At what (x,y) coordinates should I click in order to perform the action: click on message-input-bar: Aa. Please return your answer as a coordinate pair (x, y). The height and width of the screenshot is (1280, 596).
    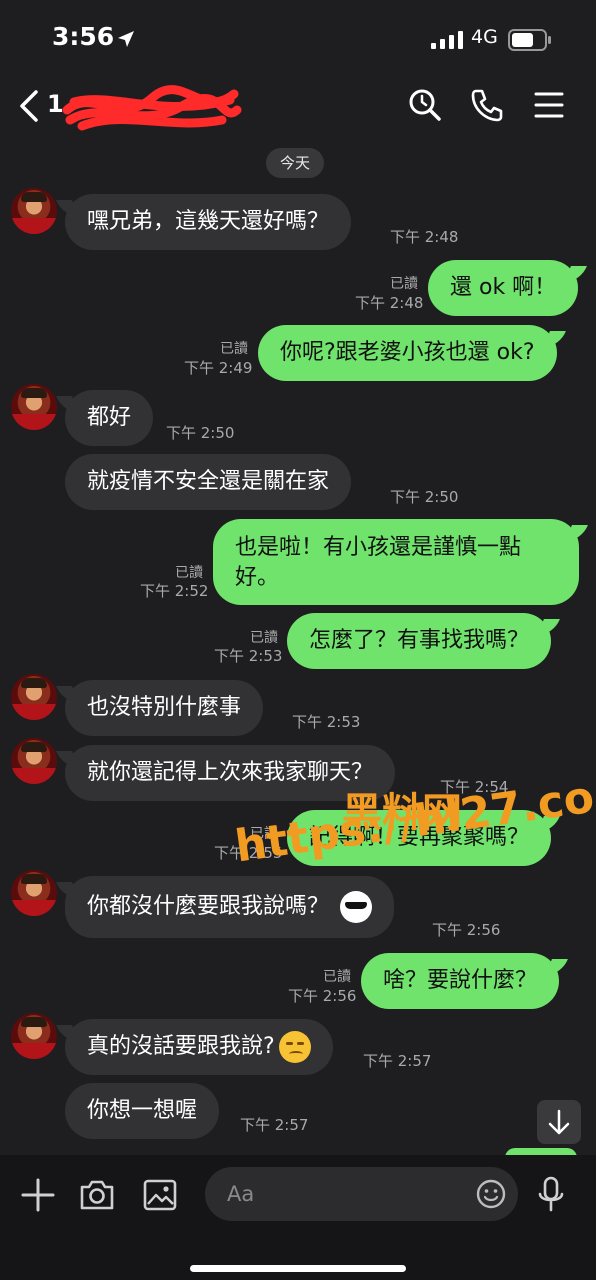
    Looking at the image, I should click on (298, 1217).